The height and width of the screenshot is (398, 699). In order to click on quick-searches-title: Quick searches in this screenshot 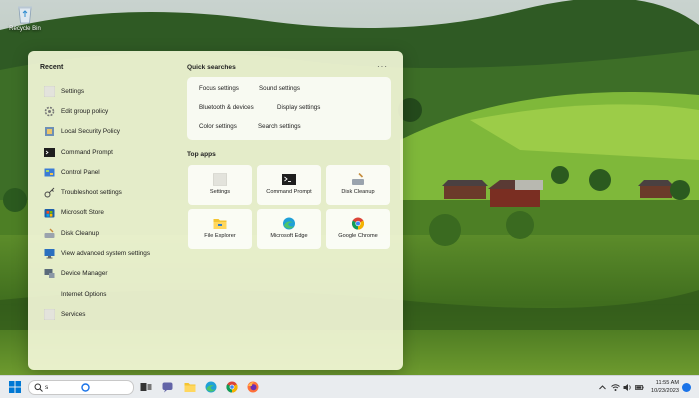, I will do `click(211, 67)`.